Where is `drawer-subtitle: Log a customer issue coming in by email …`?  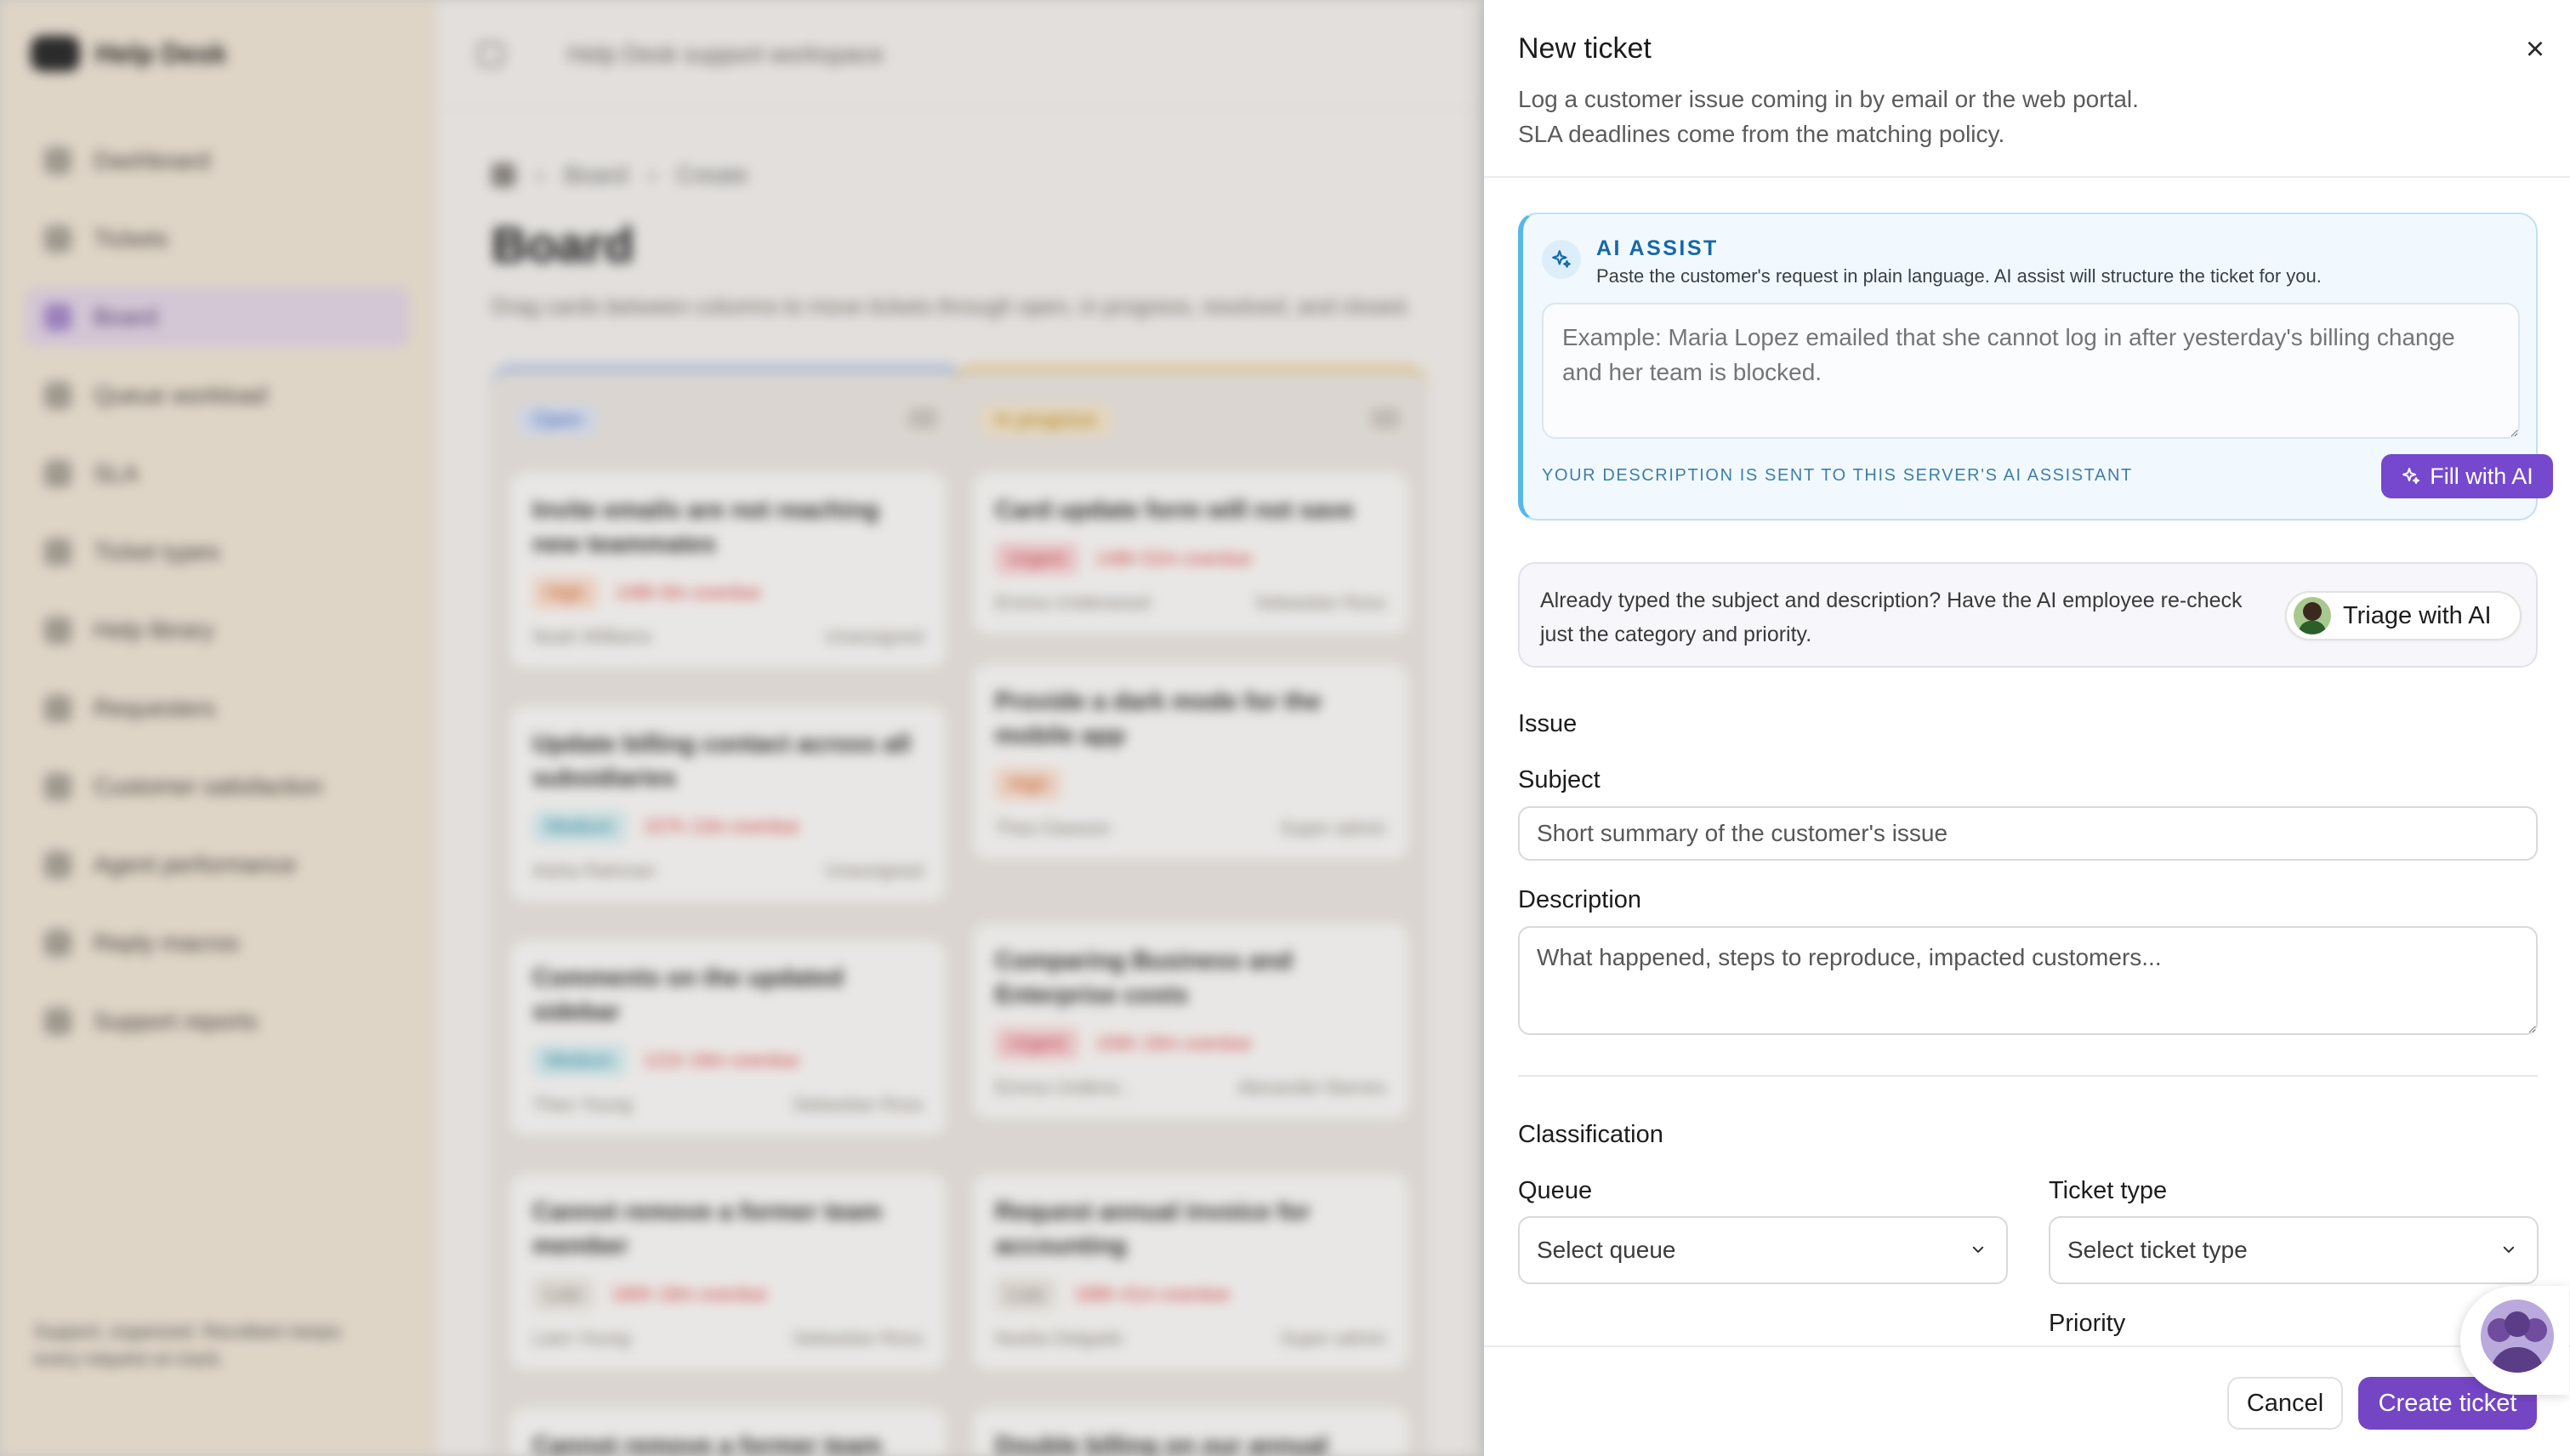 drawer-subtitle: Log a customer issue coming in by email … is located at coordinates (1828, 117).